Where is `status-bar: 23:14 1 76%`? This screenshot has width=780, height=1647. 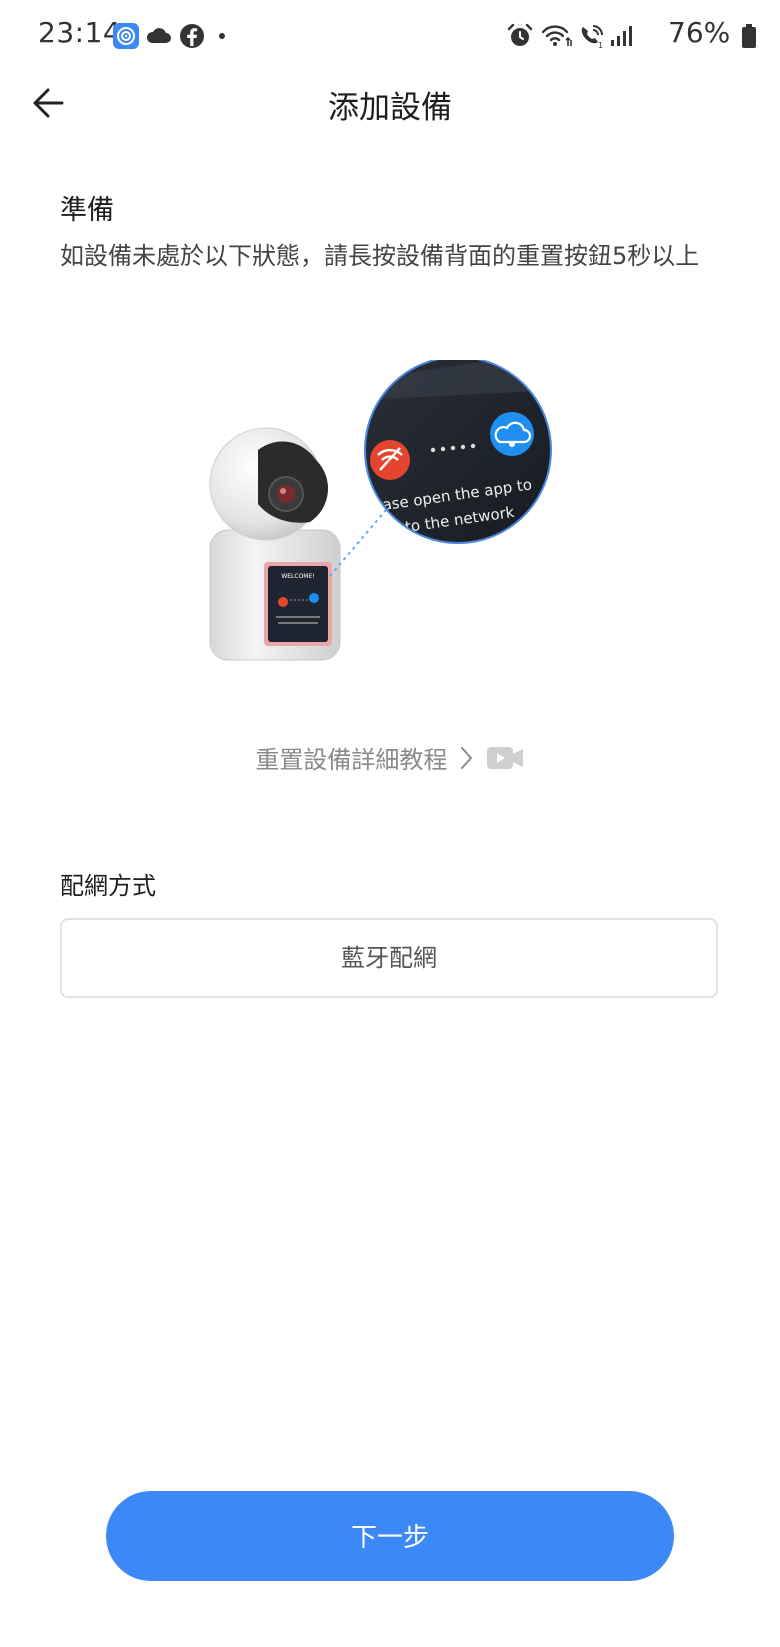
status-bar: 23:14 1 76% is located at coordinates (390, 36).